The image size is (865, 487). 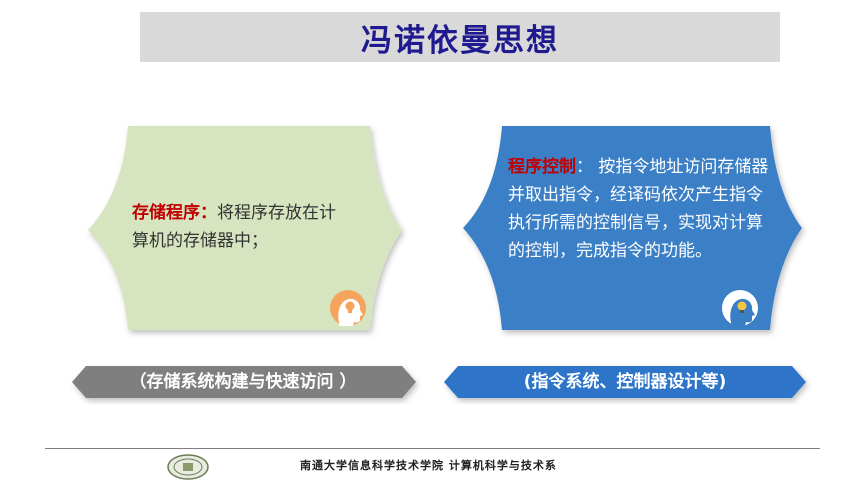 I want to click on right-card-colon: ：, so click(x=584, y=167).